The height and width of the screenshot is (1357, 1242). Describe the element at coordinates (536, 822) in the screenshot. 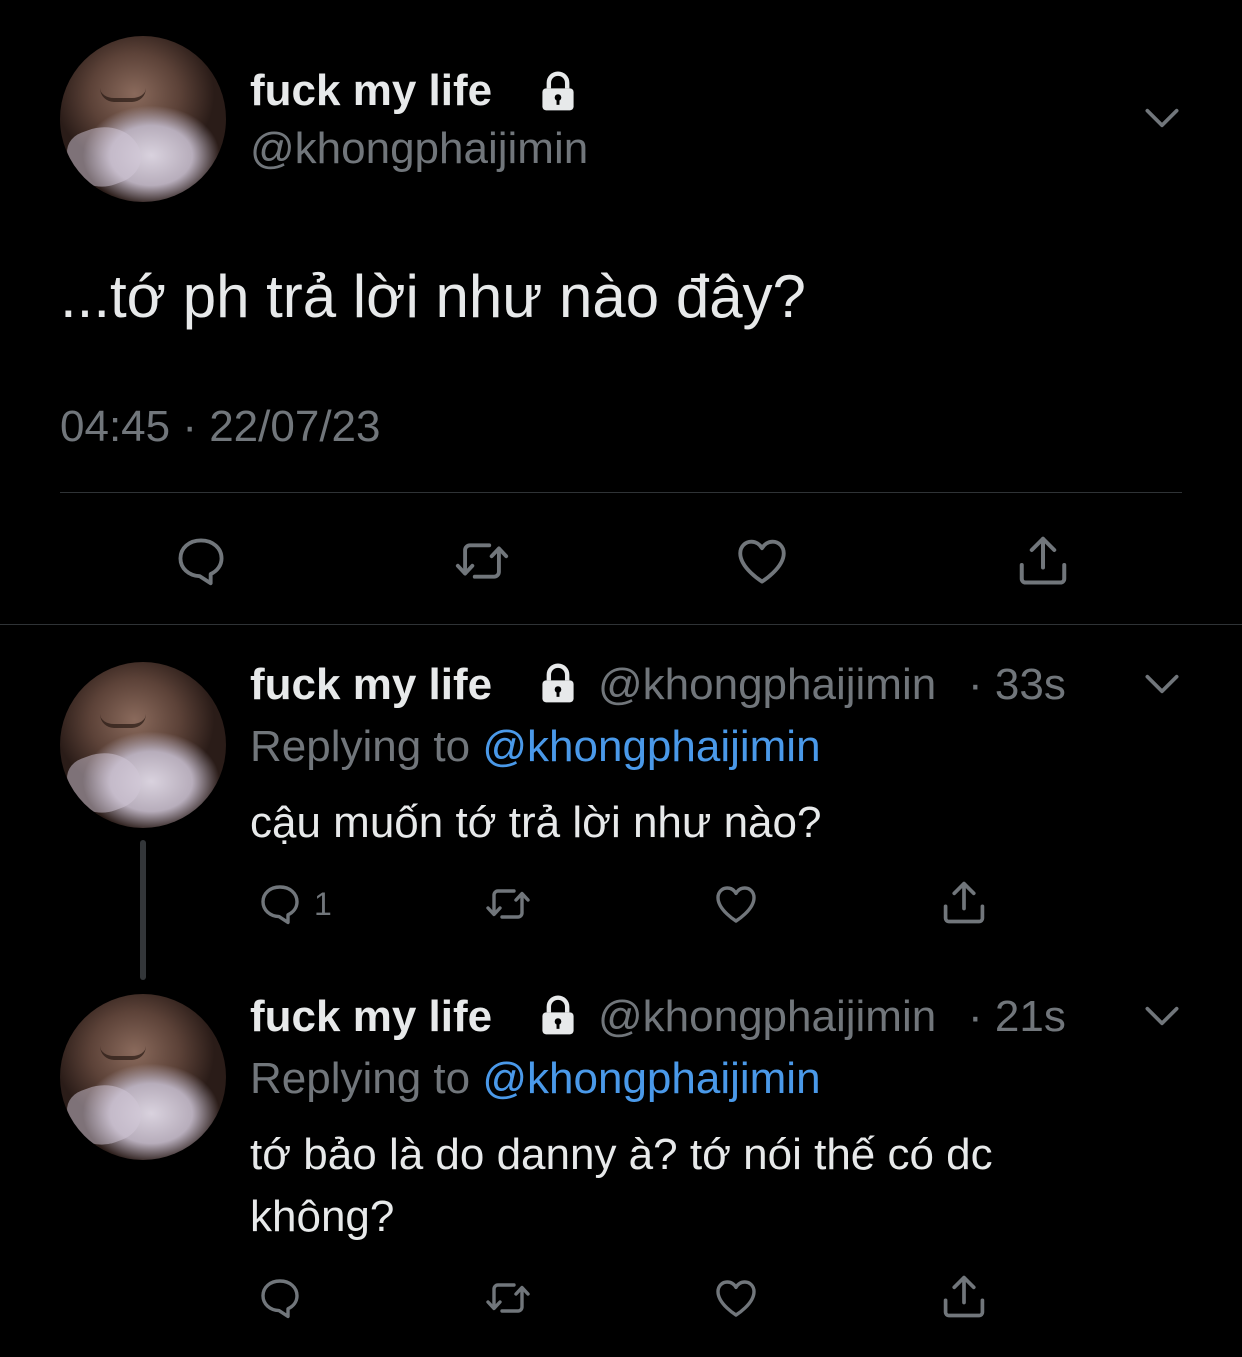

I see `tweet-text: cậu muốn tớ trả lời như nào?` at that location.